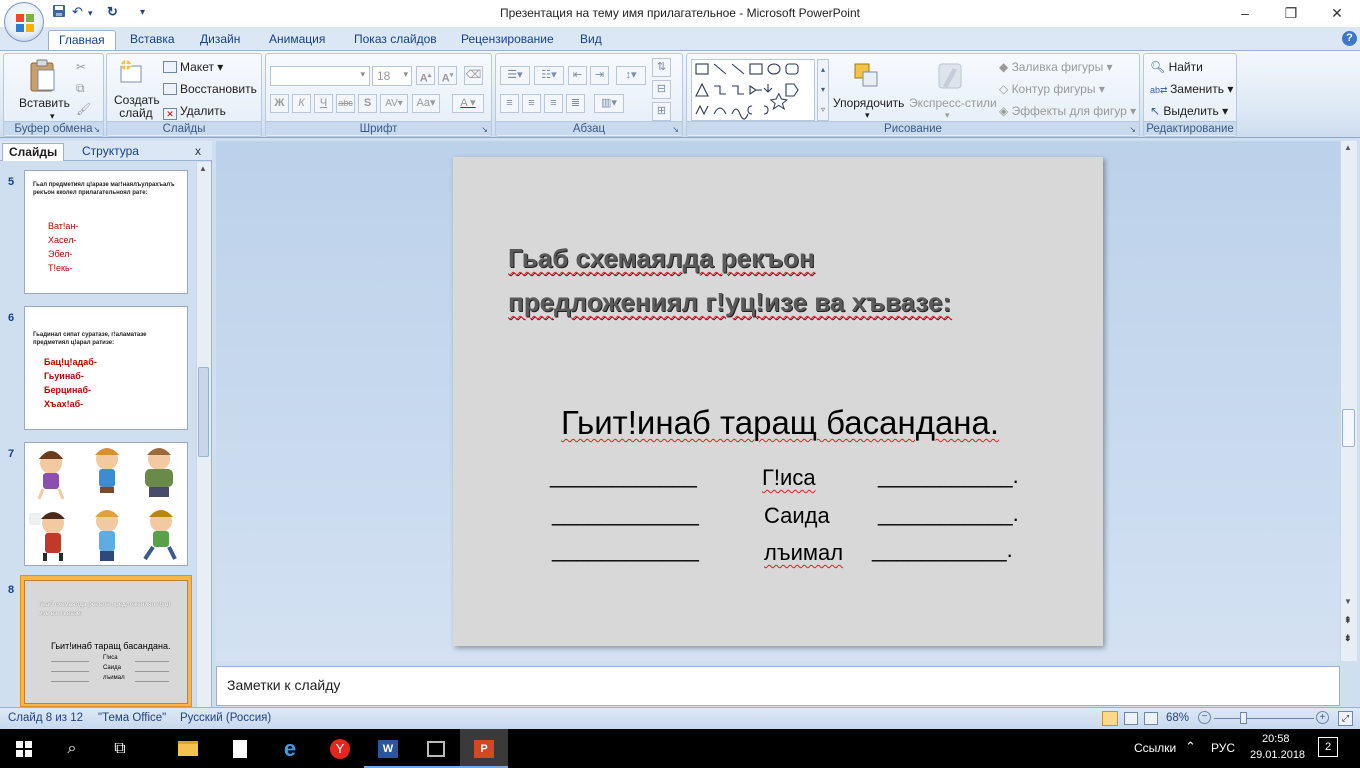 The width and height of the screenshot is (1360, 768). I want to click on columns-icon: ▥▾, so click(609, 103).